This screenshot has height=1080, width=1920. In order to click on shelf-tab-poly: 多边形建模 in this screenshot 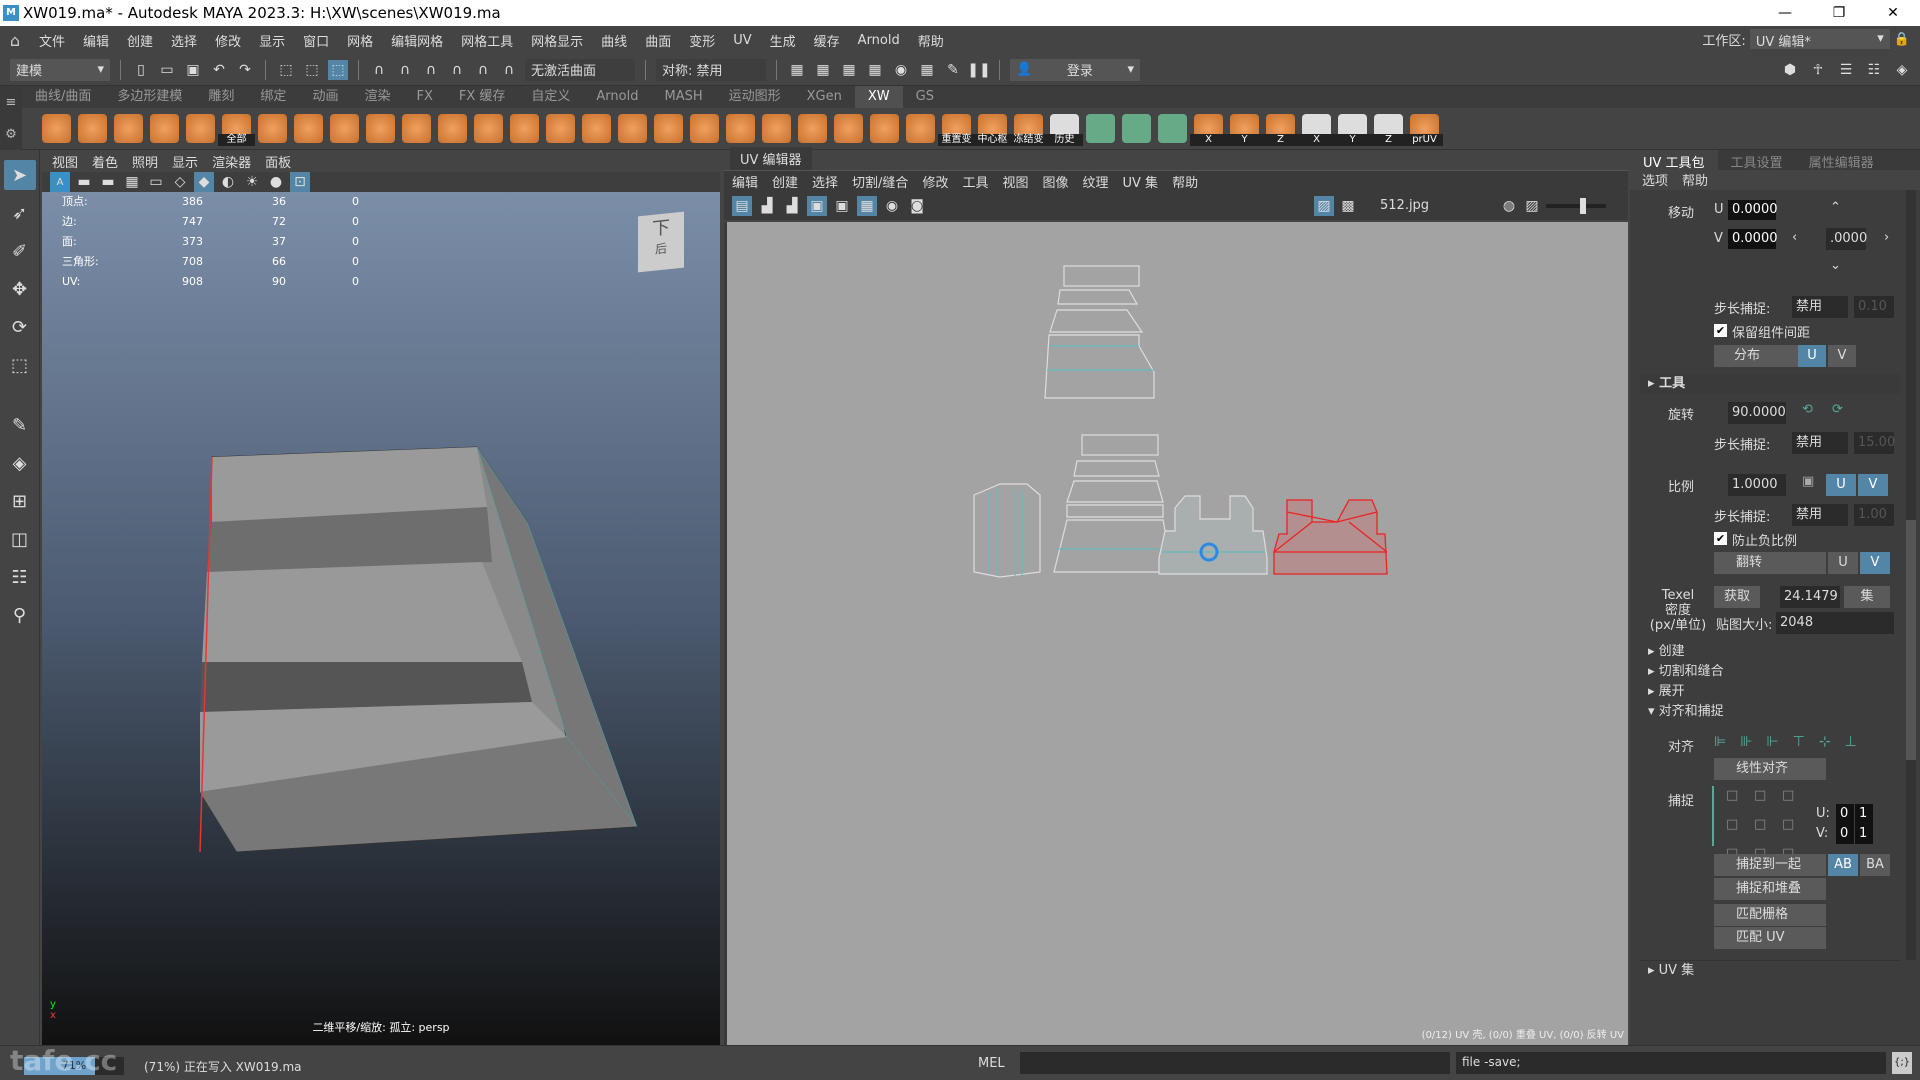, I will do `click(149, 97)`.